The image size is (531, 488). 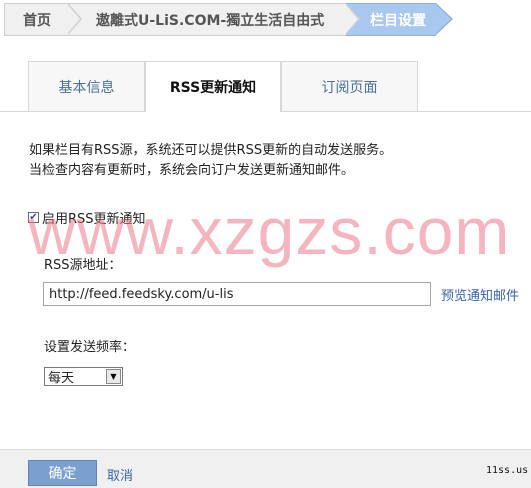 I want to click on description-line-2: 当检查内容有更新时，系统会向订户发送更新通知邮件。, so click(x=192, y=170).